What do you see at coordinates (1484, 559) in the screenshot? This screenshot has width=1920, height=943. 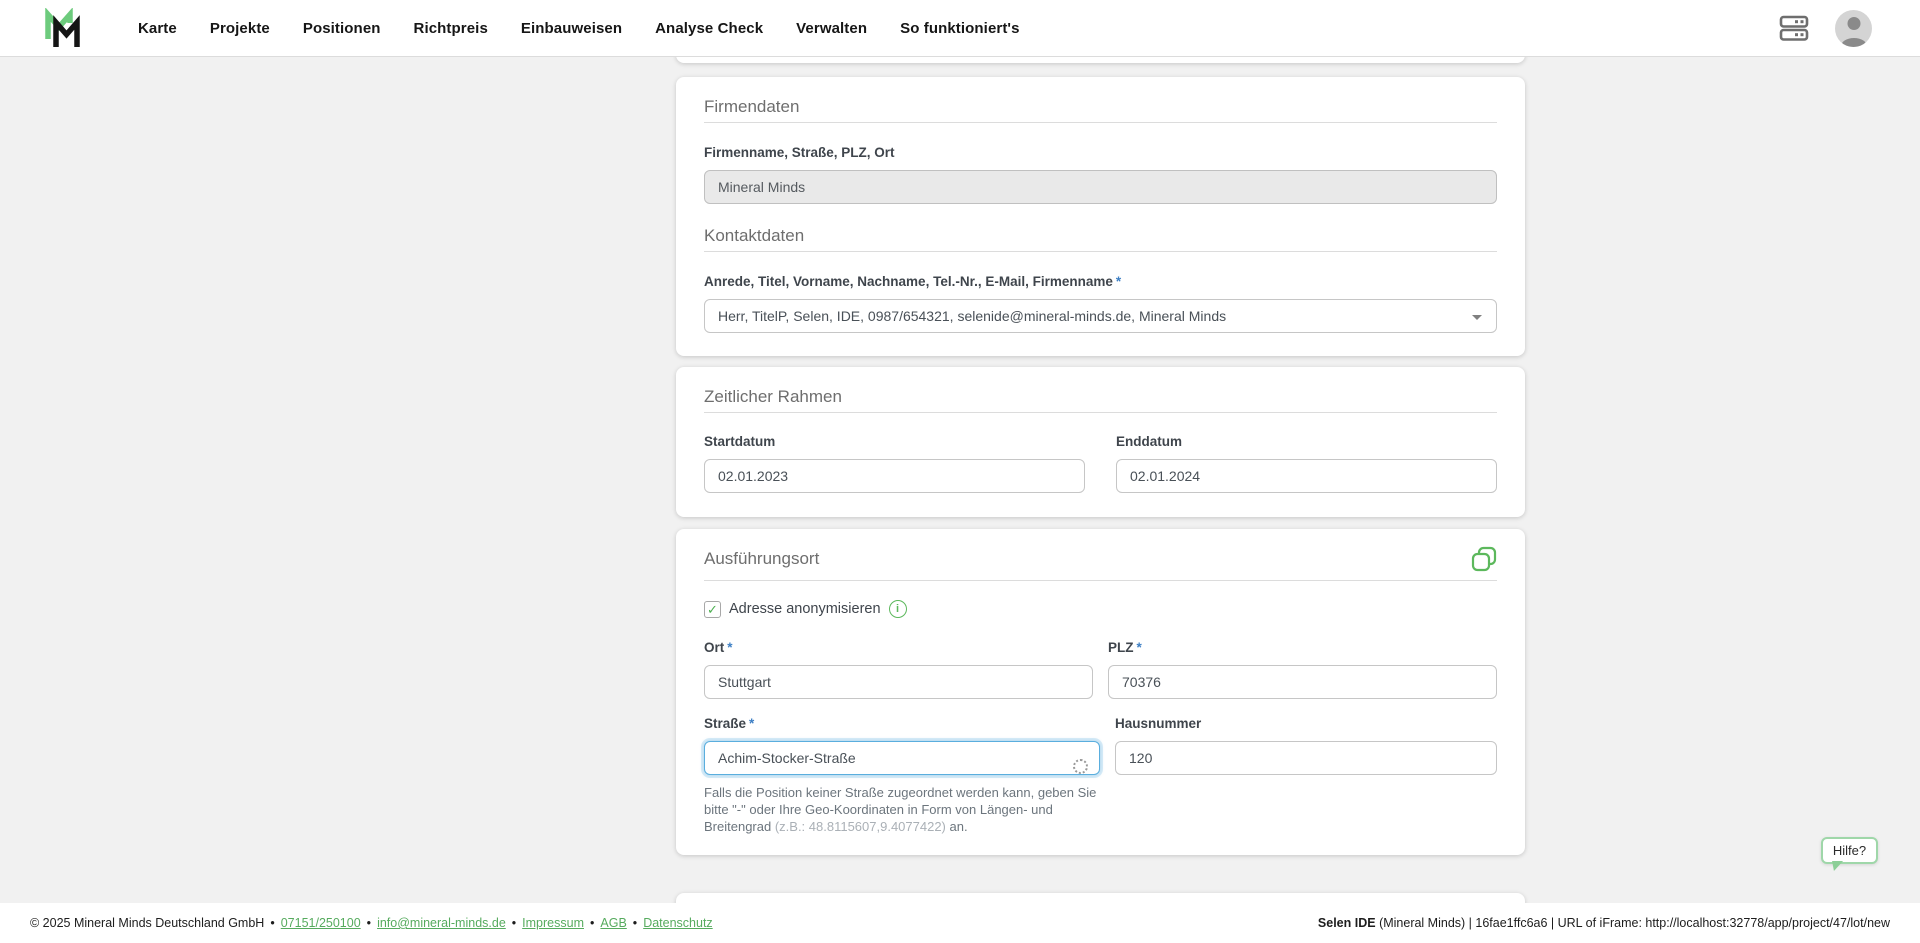 I see `copy-icon` at bounding box center [1484, 559].